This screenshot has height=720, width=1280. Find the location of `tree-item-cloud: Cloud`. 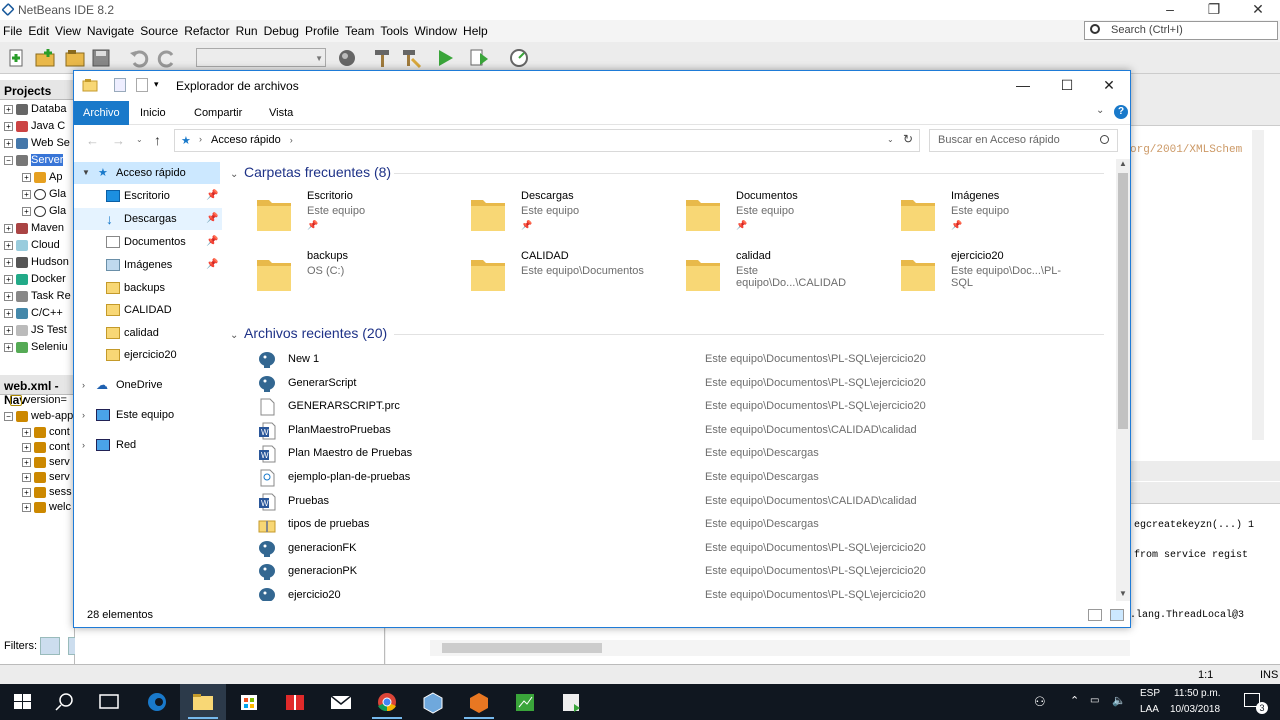

tree-item-cloud: Cloud is located at coordinates (45, 245).